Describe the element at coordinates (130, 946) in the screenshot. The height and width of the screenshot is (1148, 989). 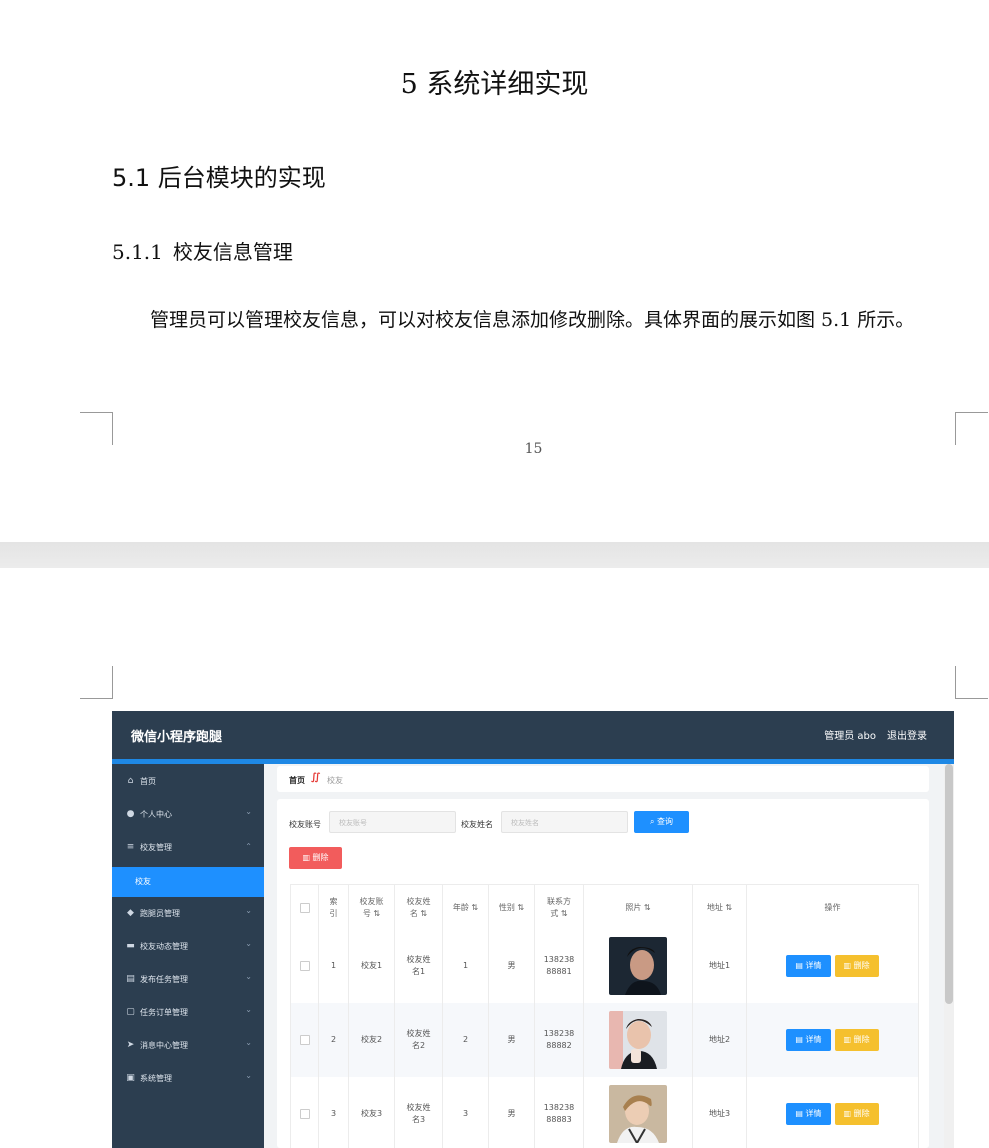
I see `news-icon: ▬` at that location.